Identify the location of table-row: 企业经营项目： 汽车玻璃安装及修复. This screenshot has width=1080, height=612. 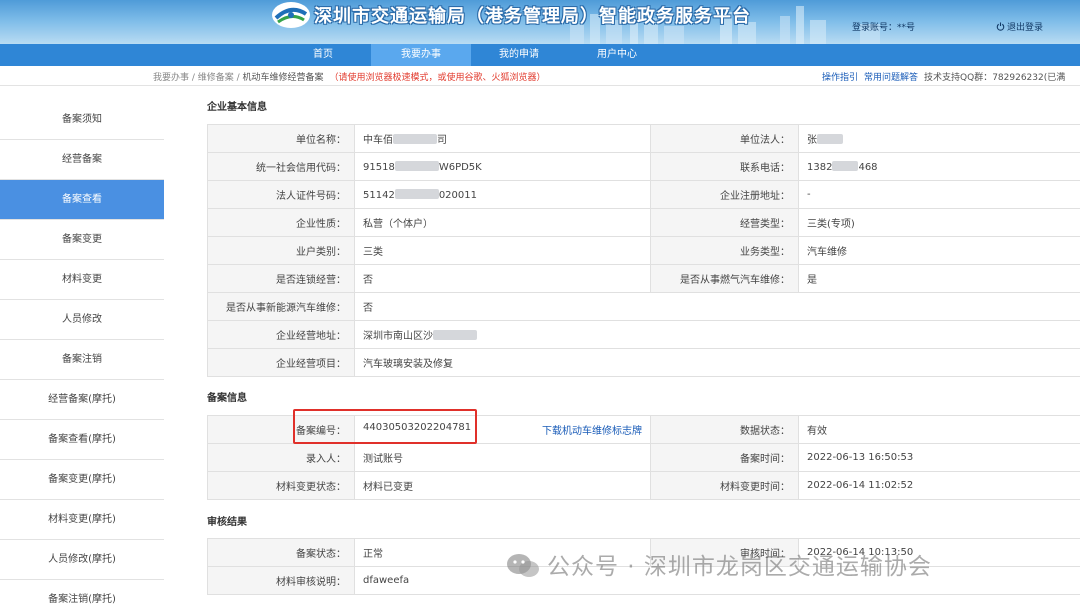
(643, 362).